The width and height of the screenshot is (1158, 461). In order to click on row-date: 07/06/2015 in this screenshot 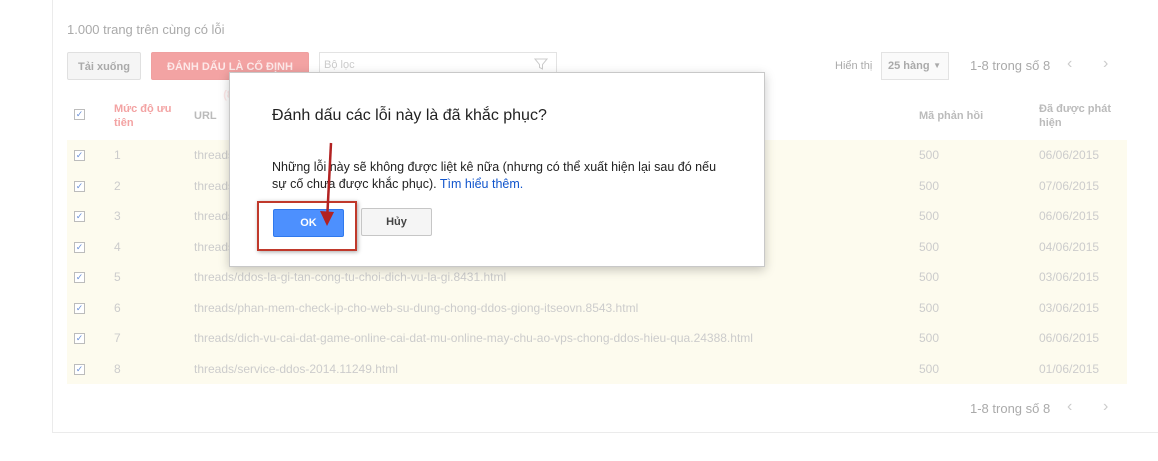, I will do `click(1069, 185)`.